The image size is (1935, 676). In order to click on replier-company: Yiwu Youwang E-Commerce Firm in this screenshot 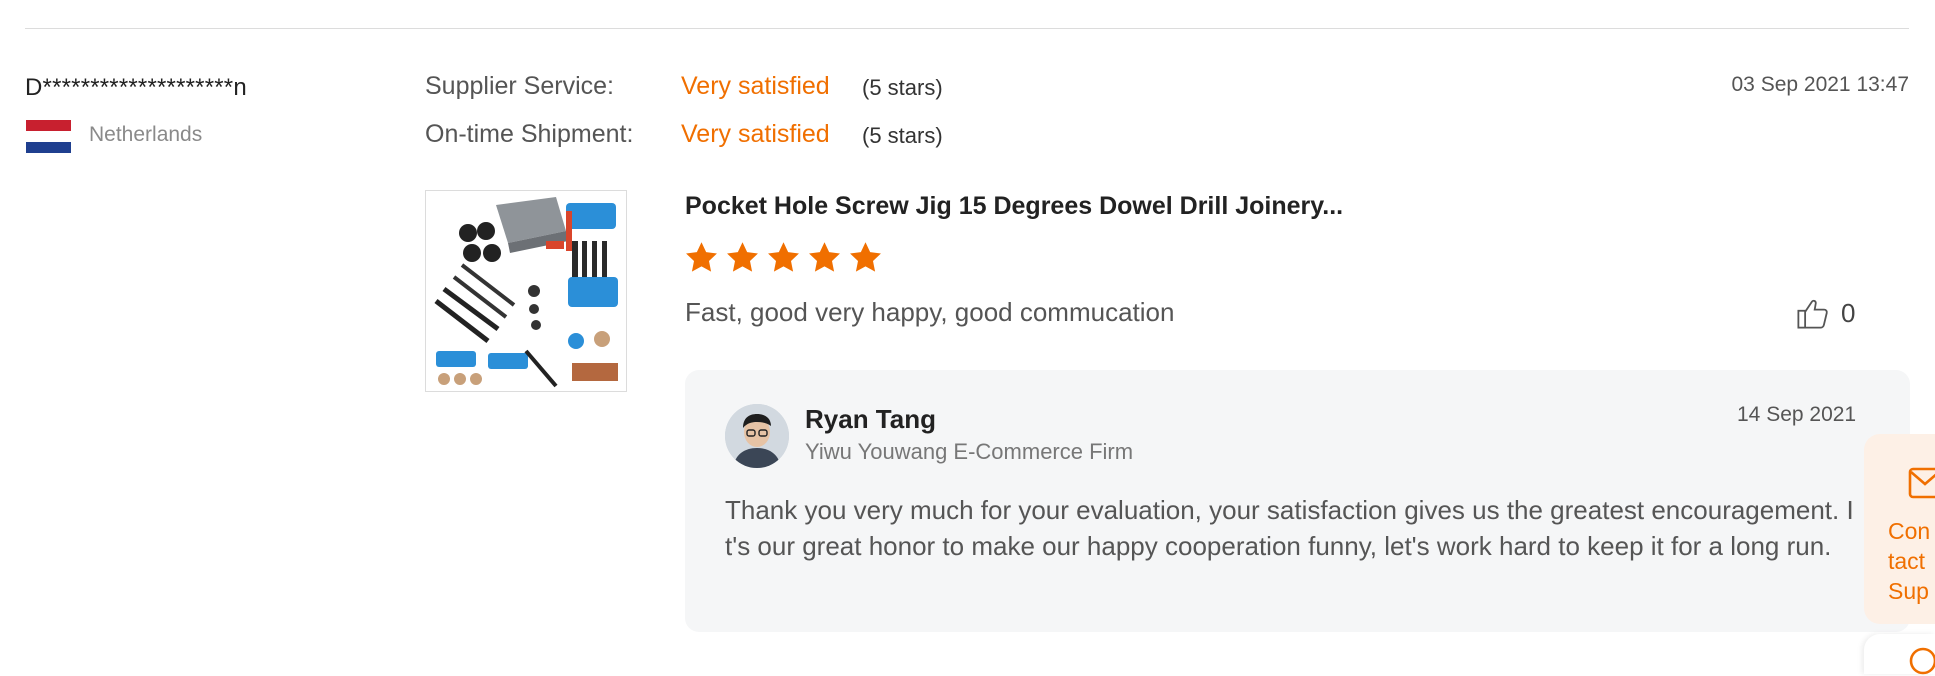, I will do `click(969, 451)`.